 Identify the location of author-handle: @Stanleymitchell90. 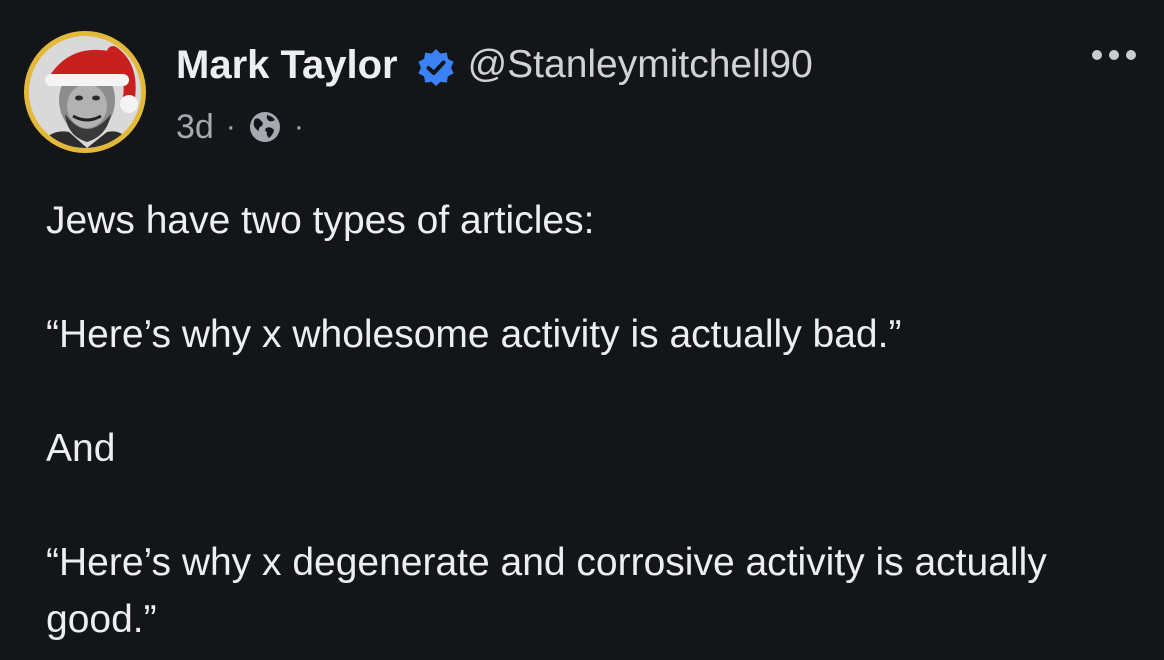
(640, 65).